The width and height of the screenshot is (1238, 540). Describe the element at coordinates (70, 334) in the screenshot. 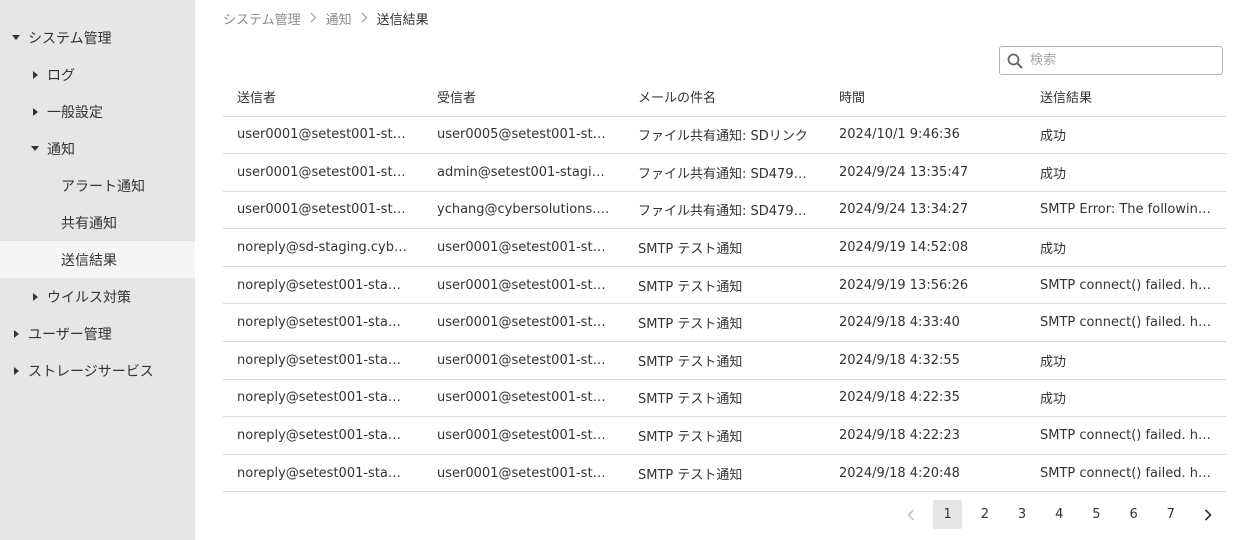

I see `sidebar-item-label: ユーザー管理` at that location.